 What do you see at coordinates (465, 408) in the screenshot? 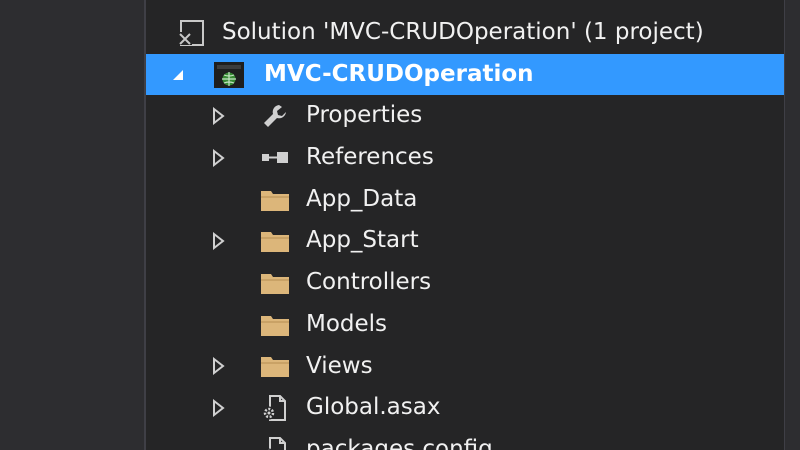
I see `tree-item-global-asax: Global.asax` at bounding box center [465, 408].